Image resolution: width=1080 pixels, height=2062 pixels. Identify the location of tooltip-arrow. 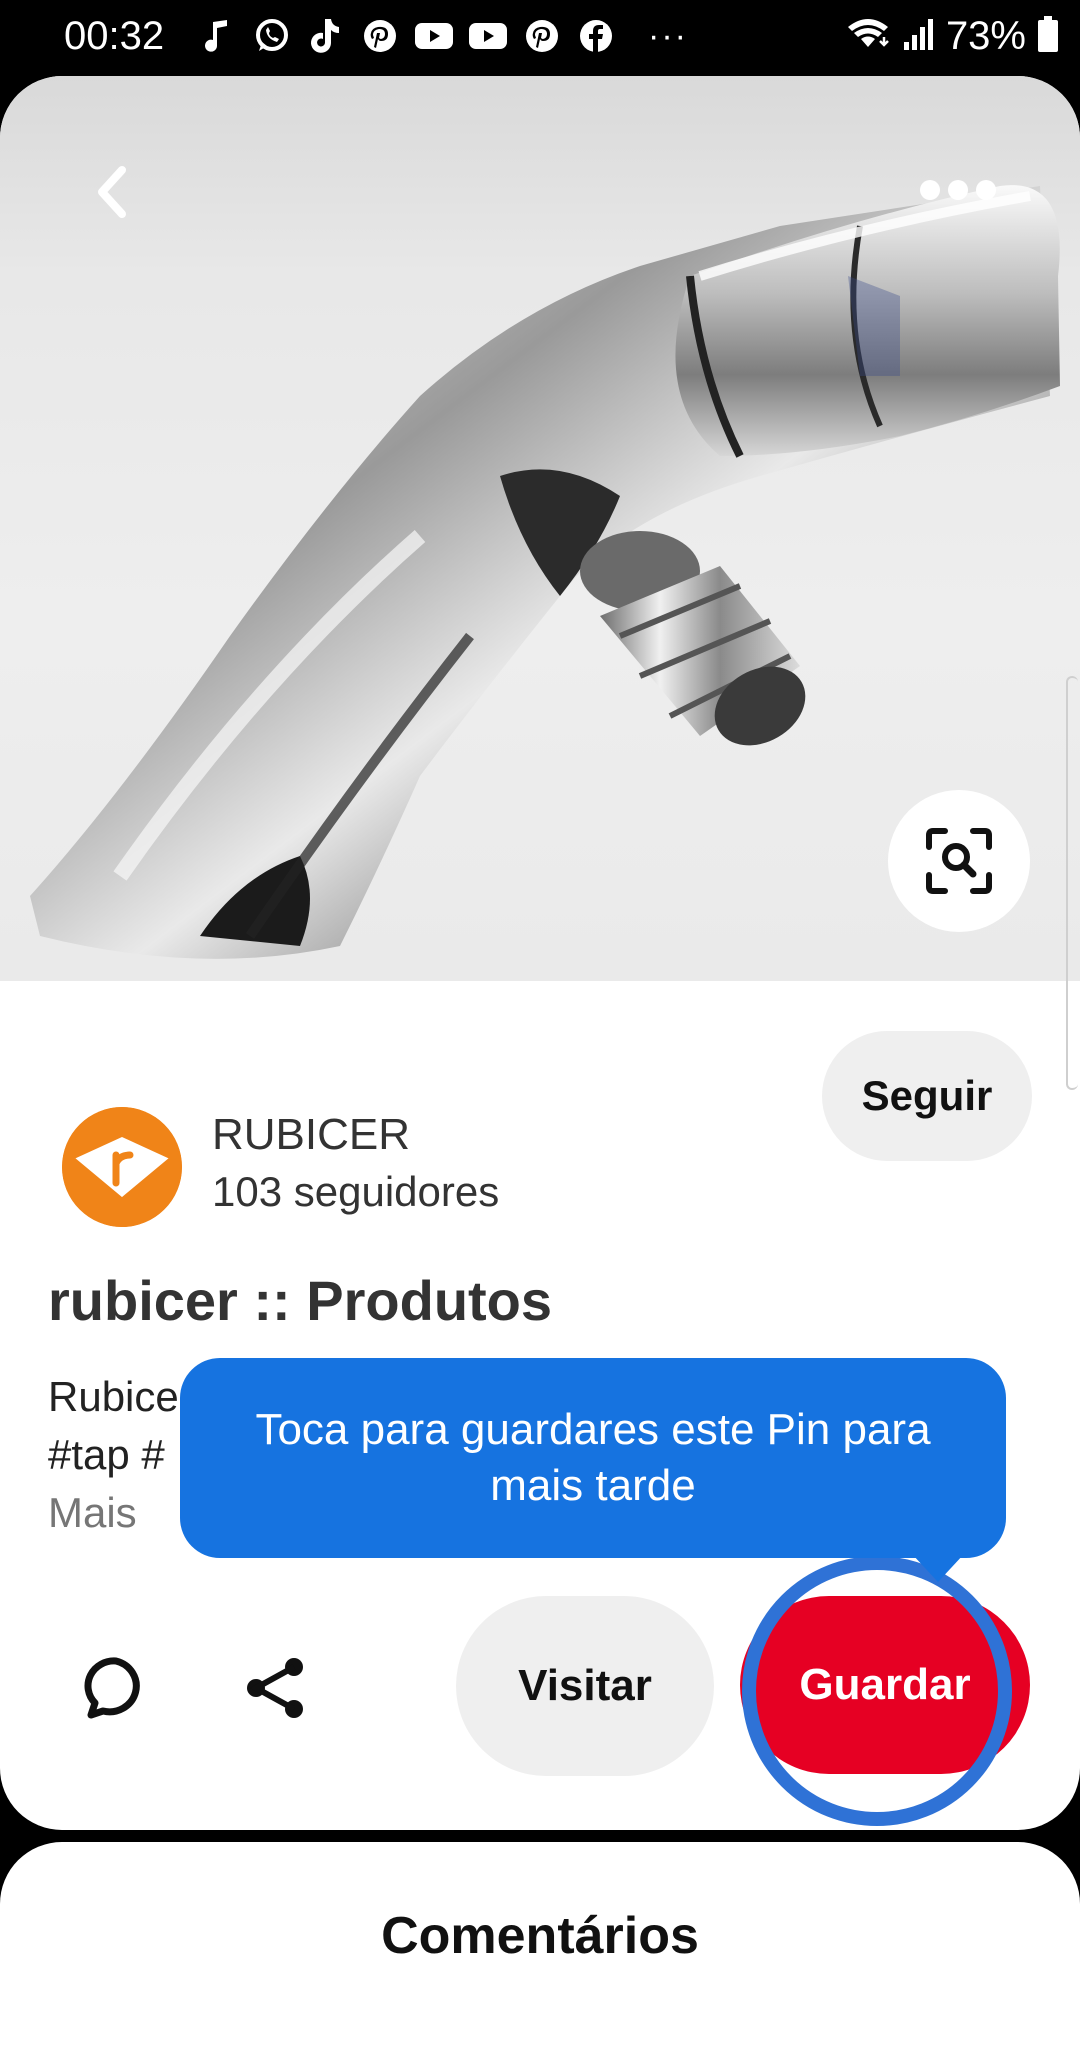
(938, 1568).